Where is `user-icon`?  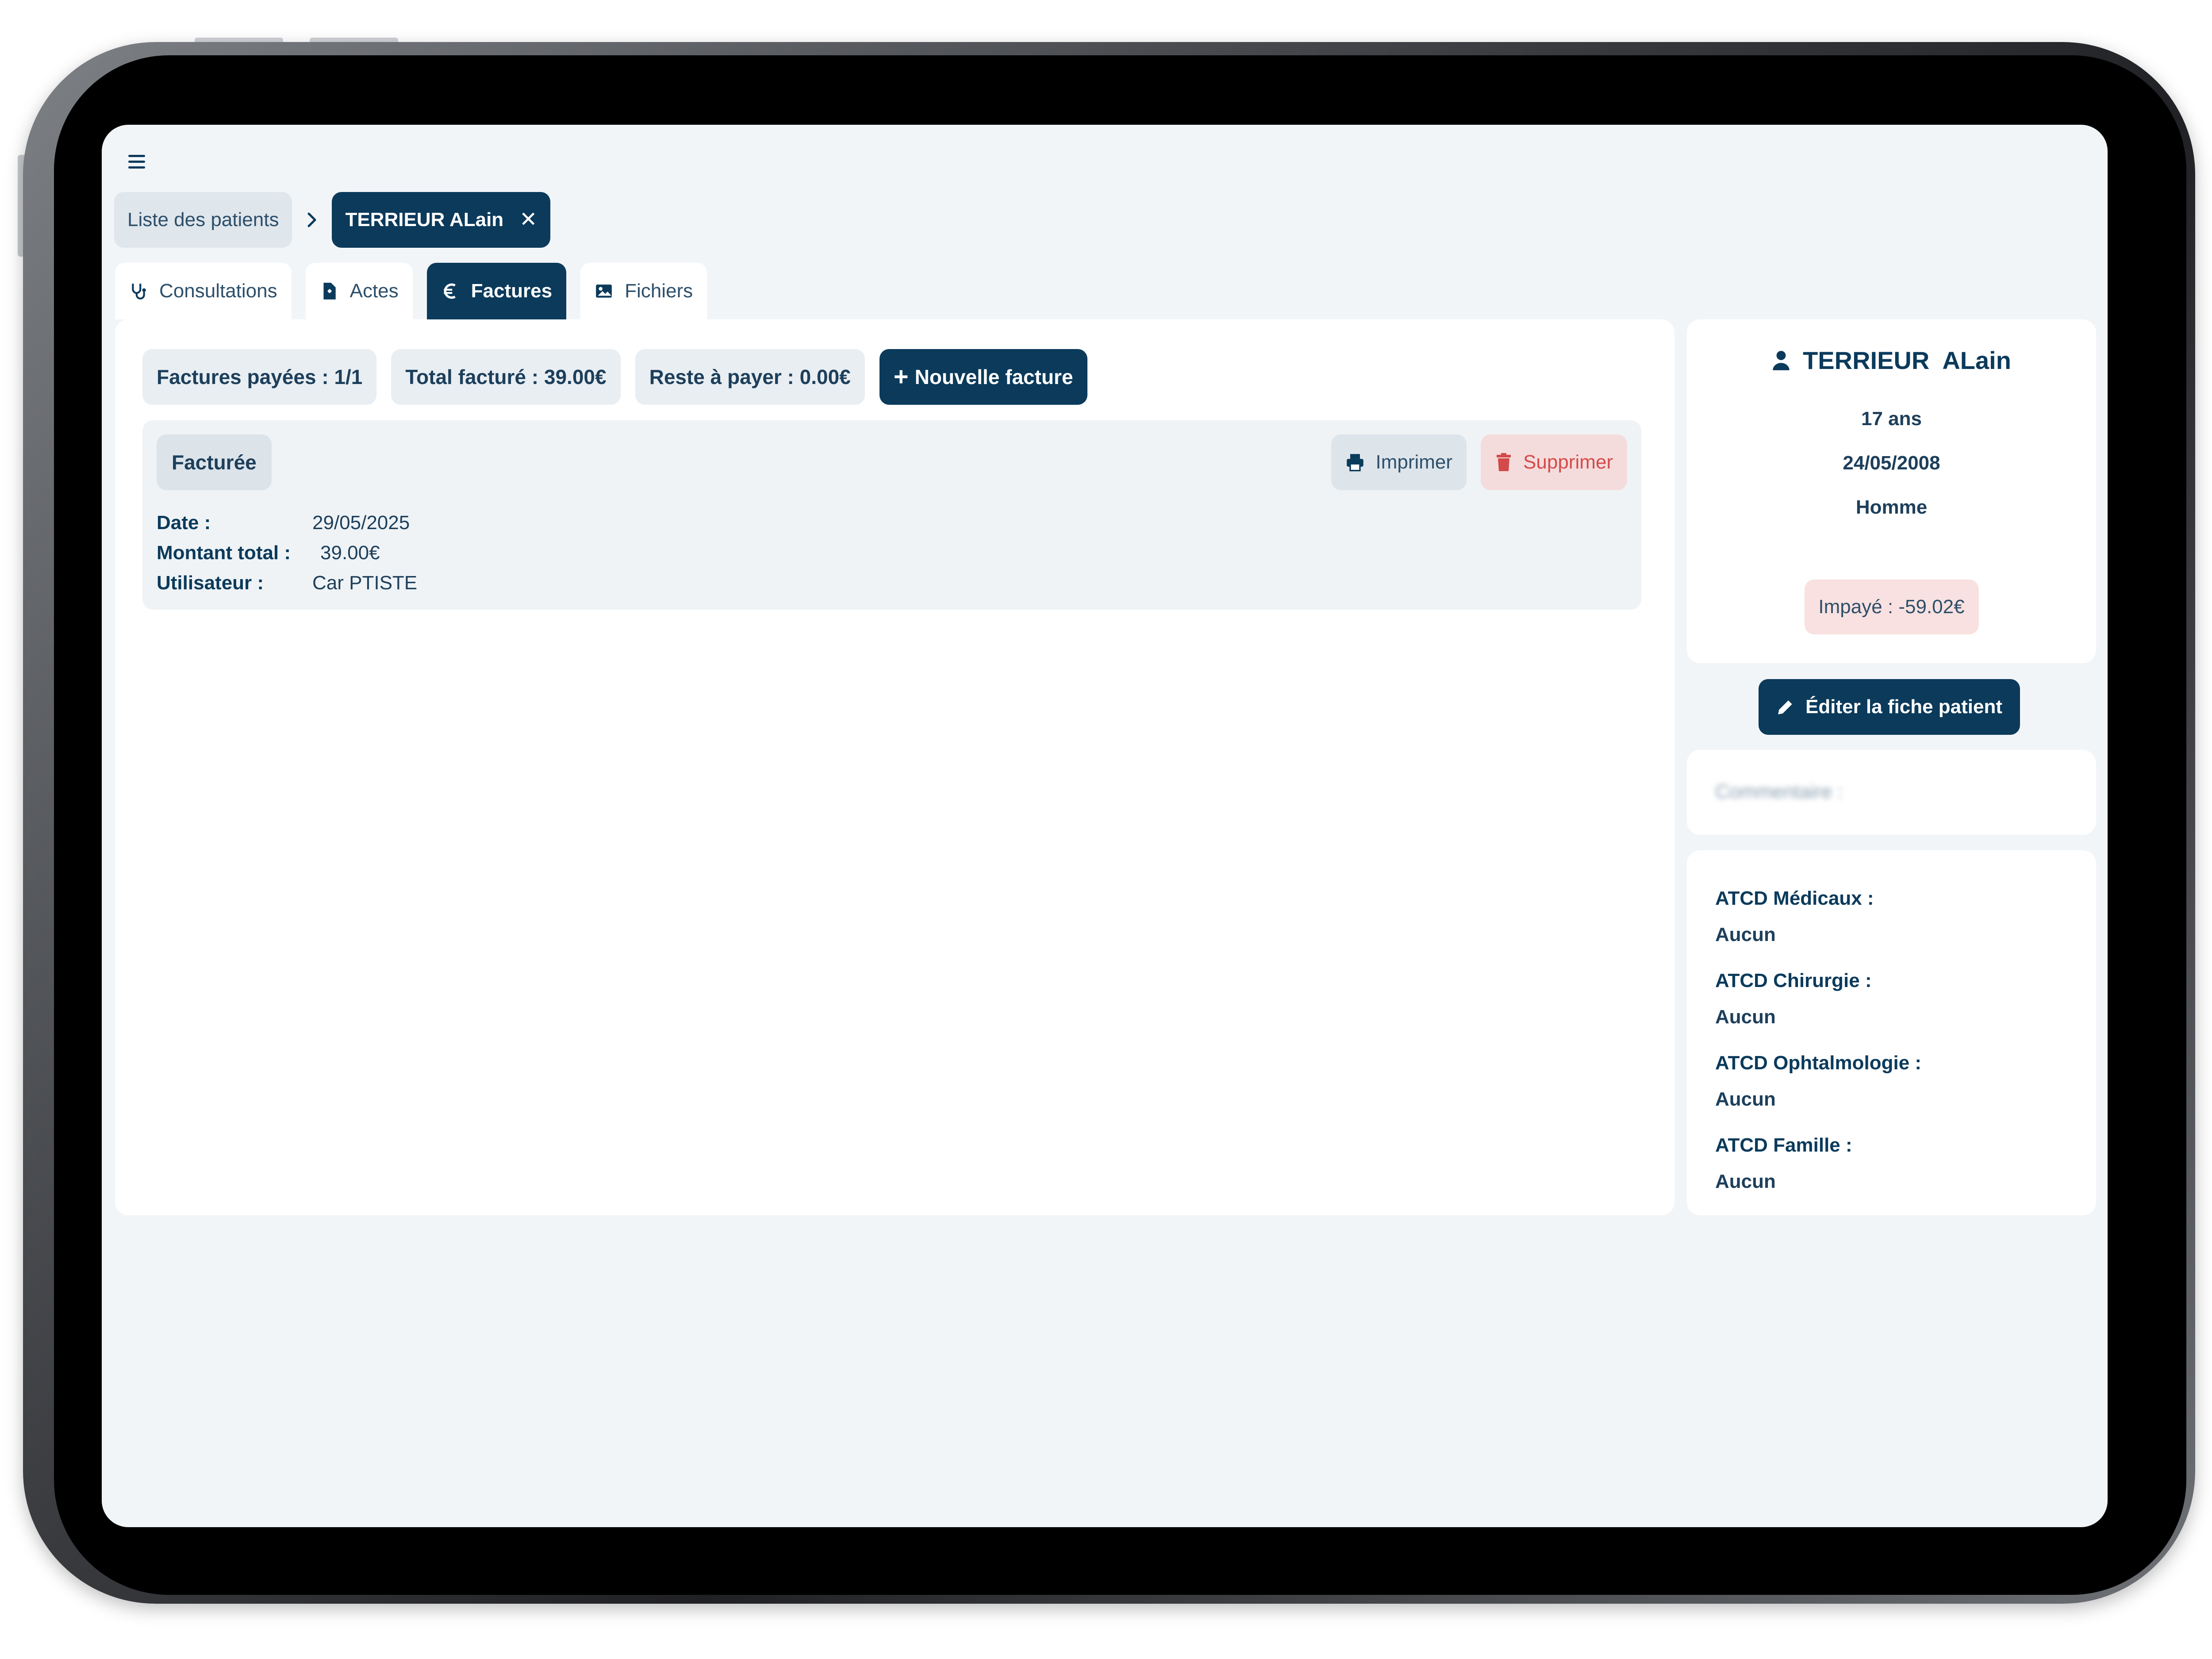 user-icon is located at coordinates (1782, 360).